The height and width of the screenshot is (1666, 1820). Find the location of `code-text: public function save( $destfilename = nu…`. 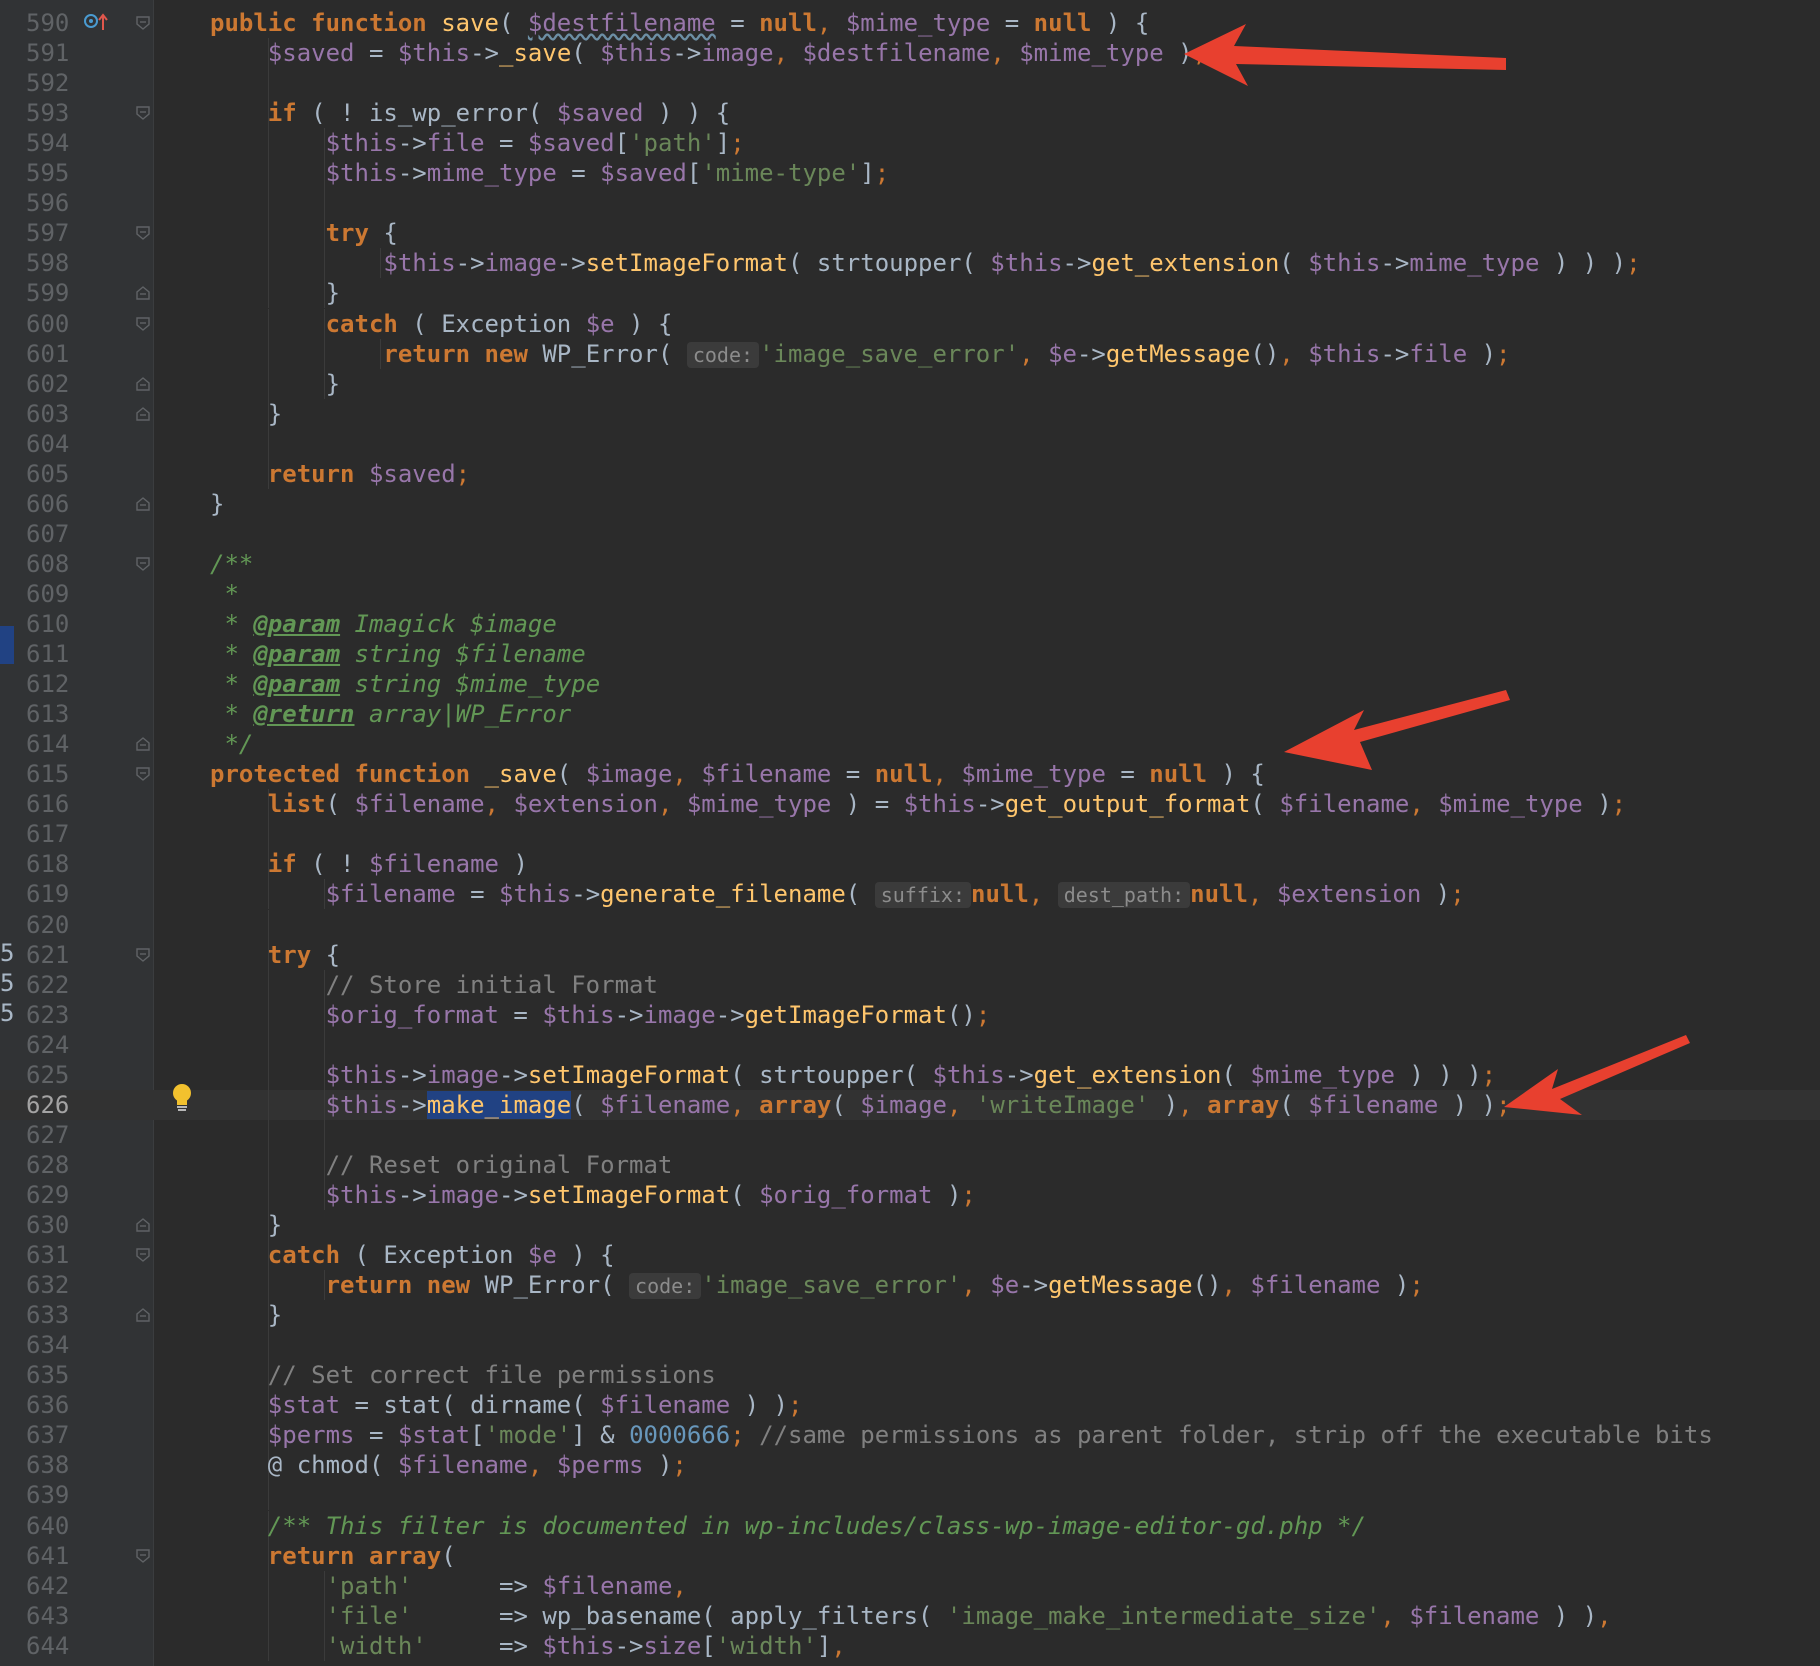

code-text: public function save( $destfilename = nu… is located at coordinates (679, 23).